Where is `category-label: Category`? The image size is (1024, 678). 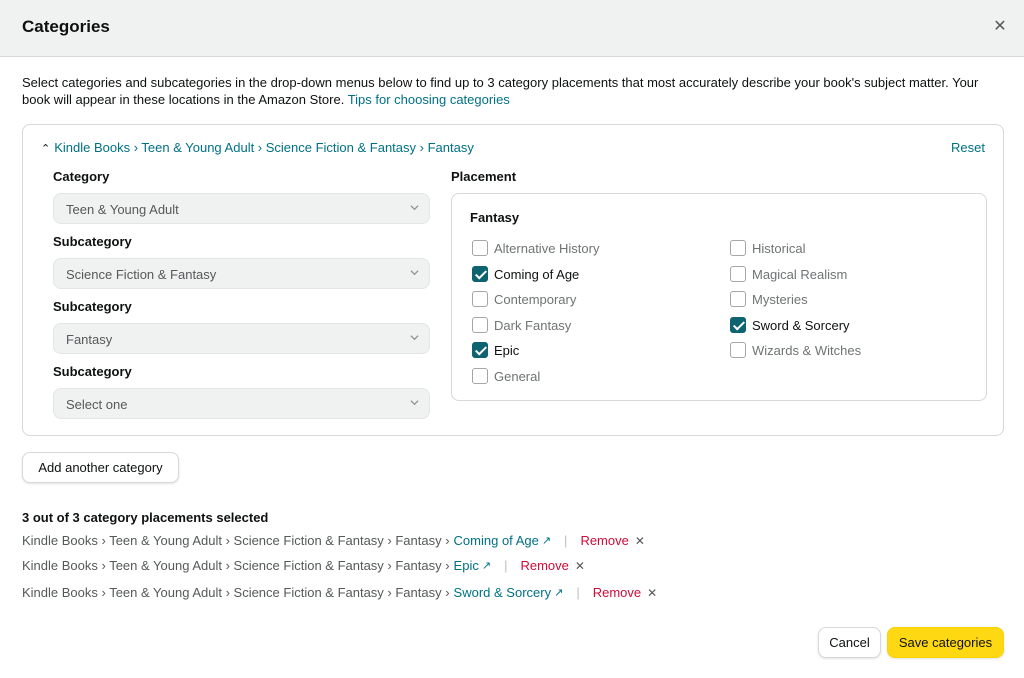 category-label: Category is located at coordinates (81, 176).